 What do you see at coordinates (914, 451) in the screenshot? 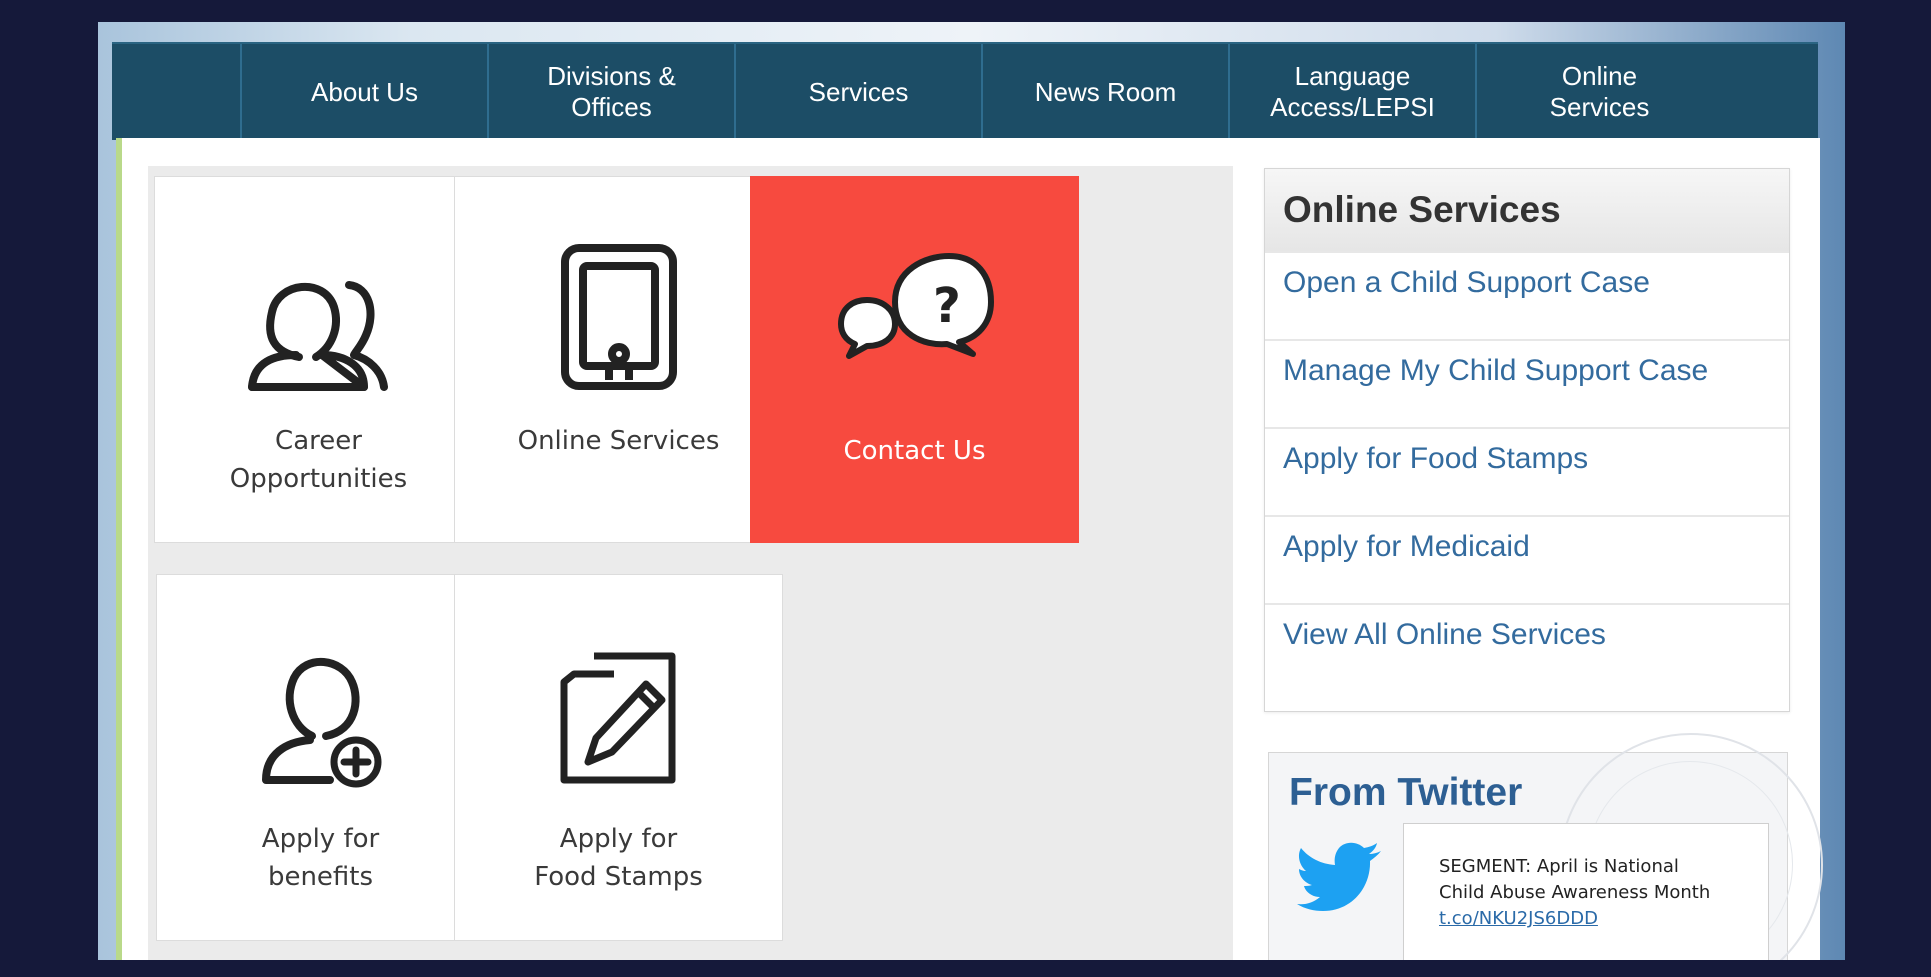
I see `tile-label: Contact Us` at bounding box center [914, 451].